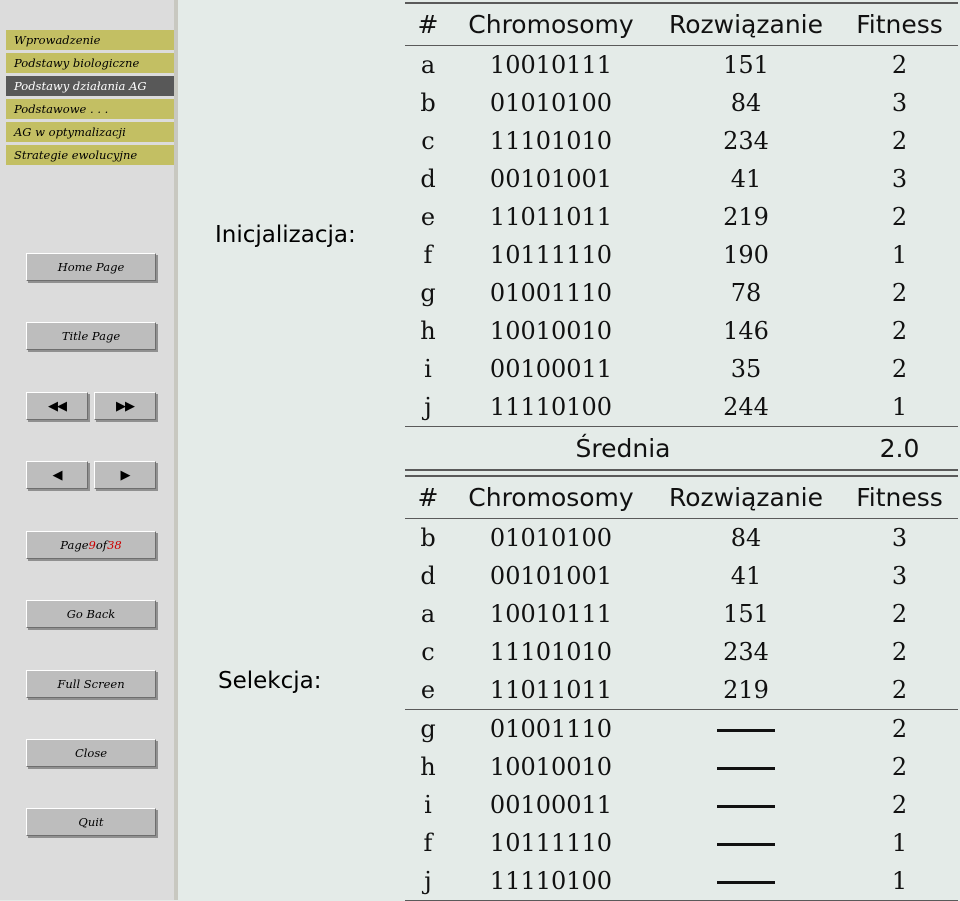 This screenshot has width=960, height=901. I want to click on table-row: e 11011011 219 2, so click(681, 690).